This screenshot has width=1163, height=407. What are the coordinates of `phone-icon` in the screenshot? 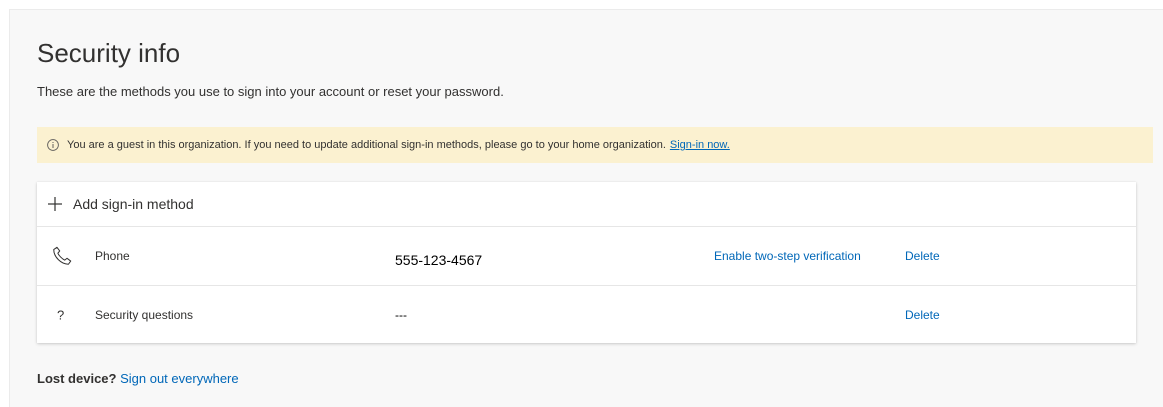 It's located at (62, 255).